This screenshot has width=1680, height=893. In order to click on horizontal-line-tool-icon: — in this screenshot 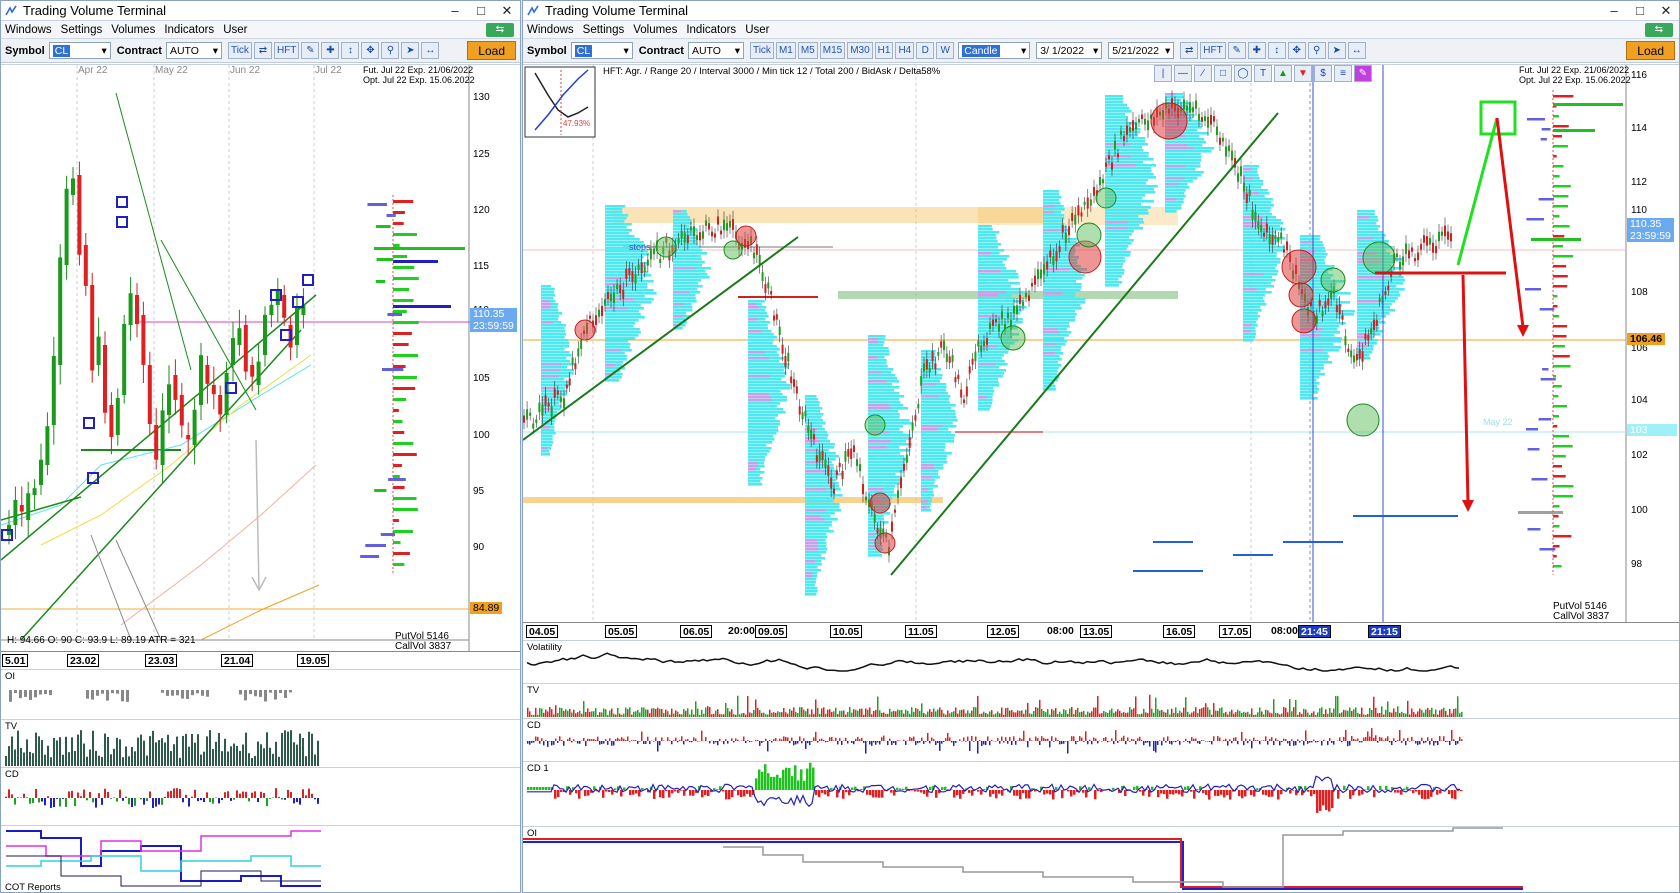, I will do `click(1183, 73)`.